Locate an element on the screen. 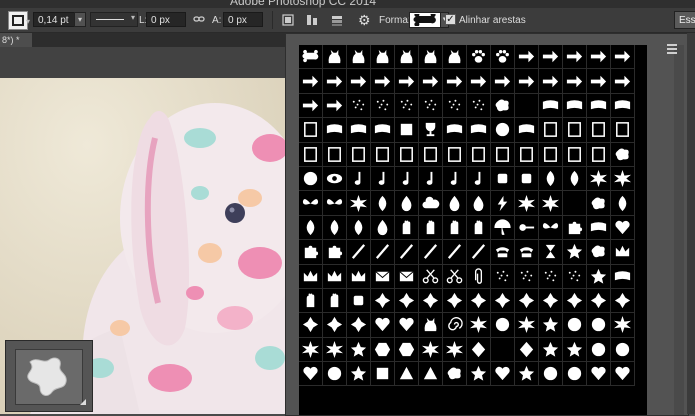  shape-cell-rect-banner is located at coordinates (311, 130).